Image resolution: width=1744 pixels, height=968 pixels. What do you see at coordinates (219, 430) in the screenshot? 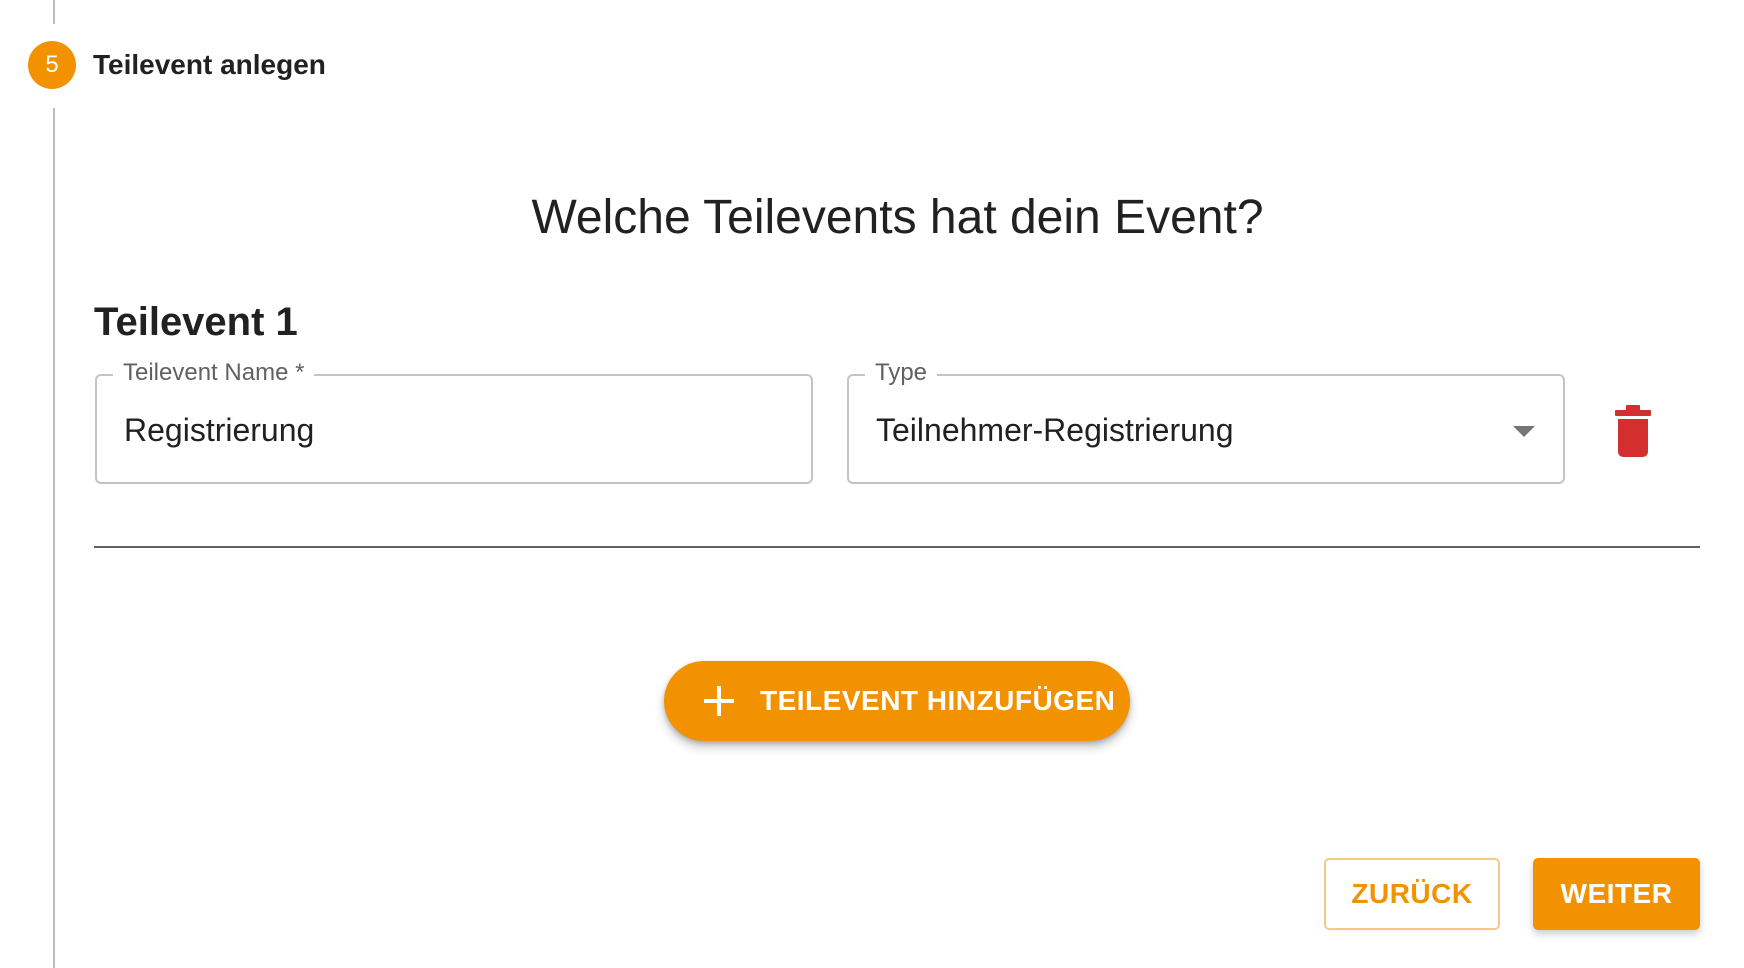
I see `subevent-name-input: Registrierung` at bounding box center [219, 430].